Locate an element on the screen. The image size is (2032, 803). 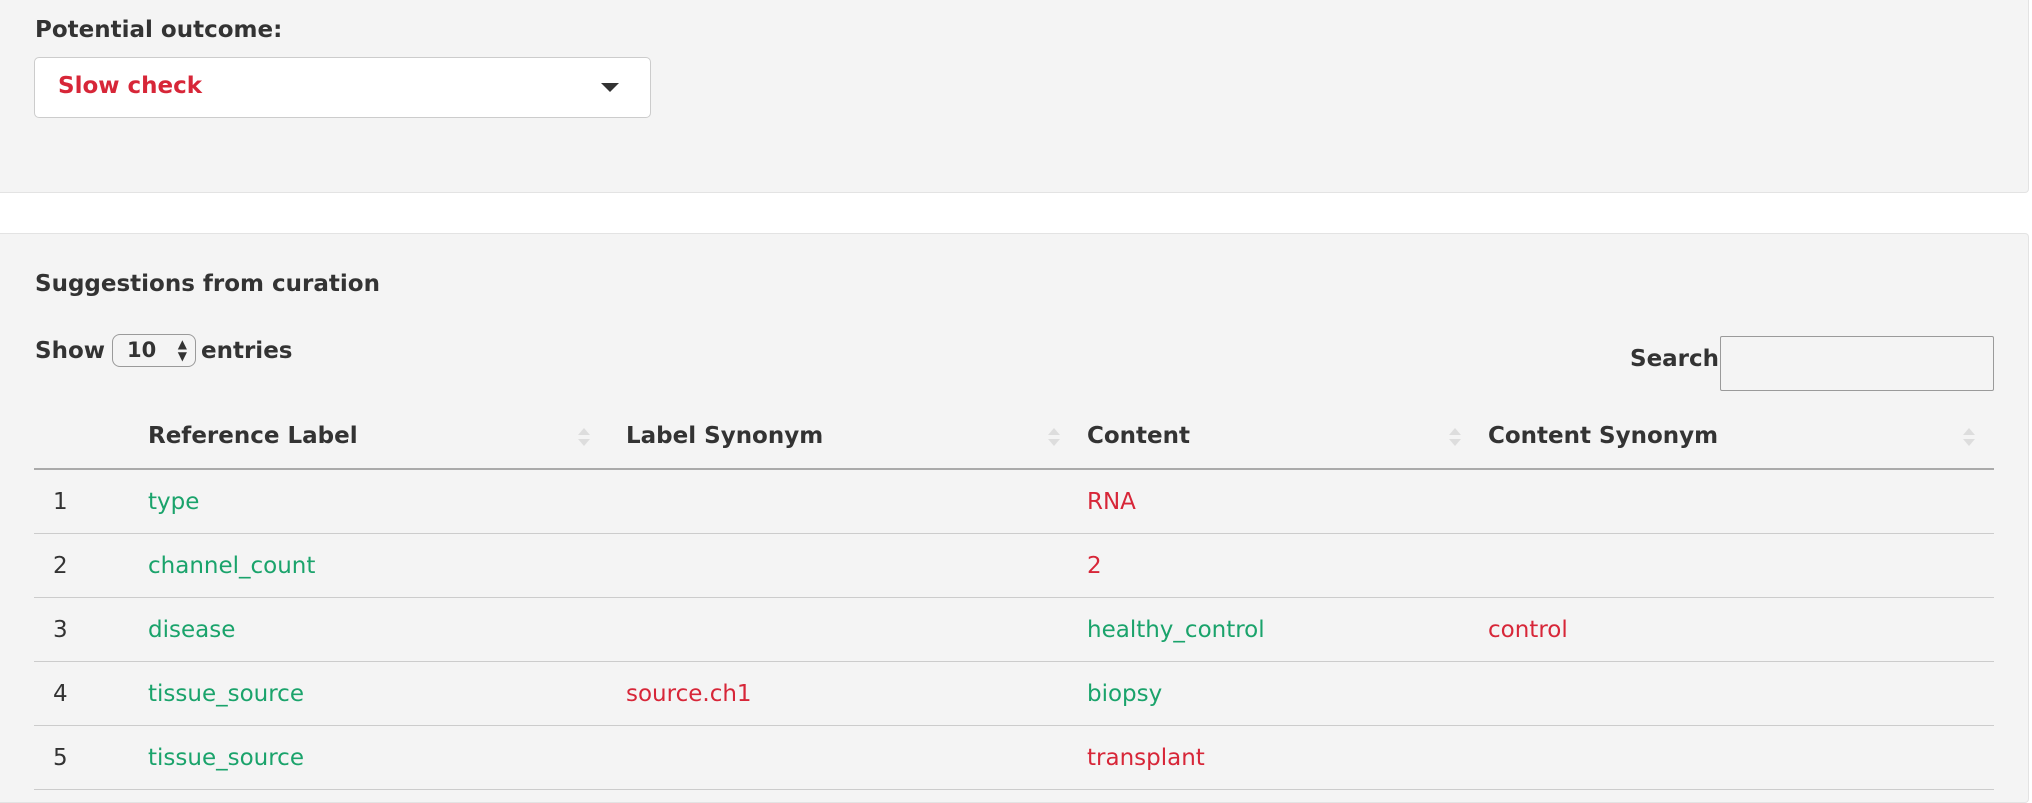
length-menu: Show 10 ▲ ▼ entries is located at coordinates (163, 350).